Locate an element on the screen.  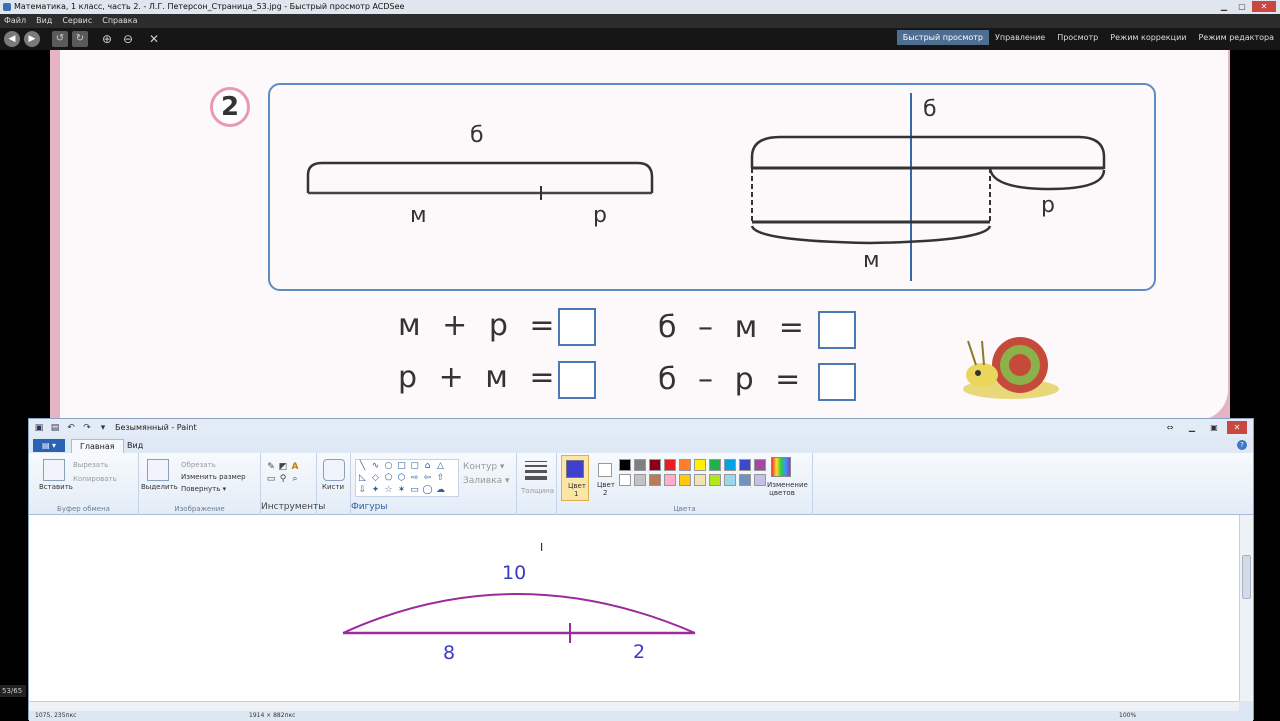
rotate-button: Повернуть ▾ is located at coordinates (203, 489).